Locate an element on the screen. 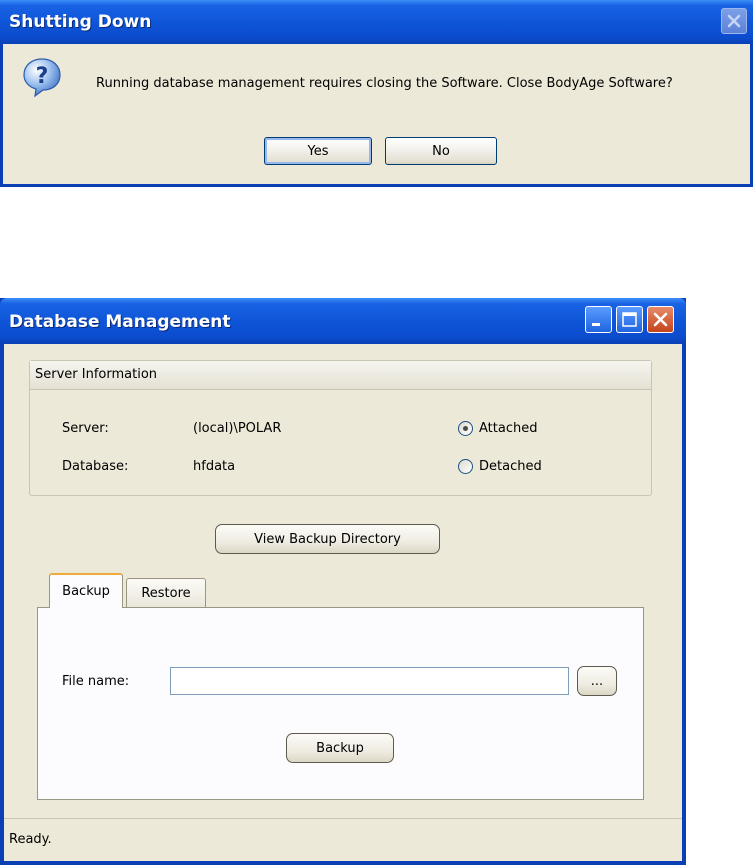 This screenshot has height=865, width=753. no-button: No is located at coordinates (441, 151).